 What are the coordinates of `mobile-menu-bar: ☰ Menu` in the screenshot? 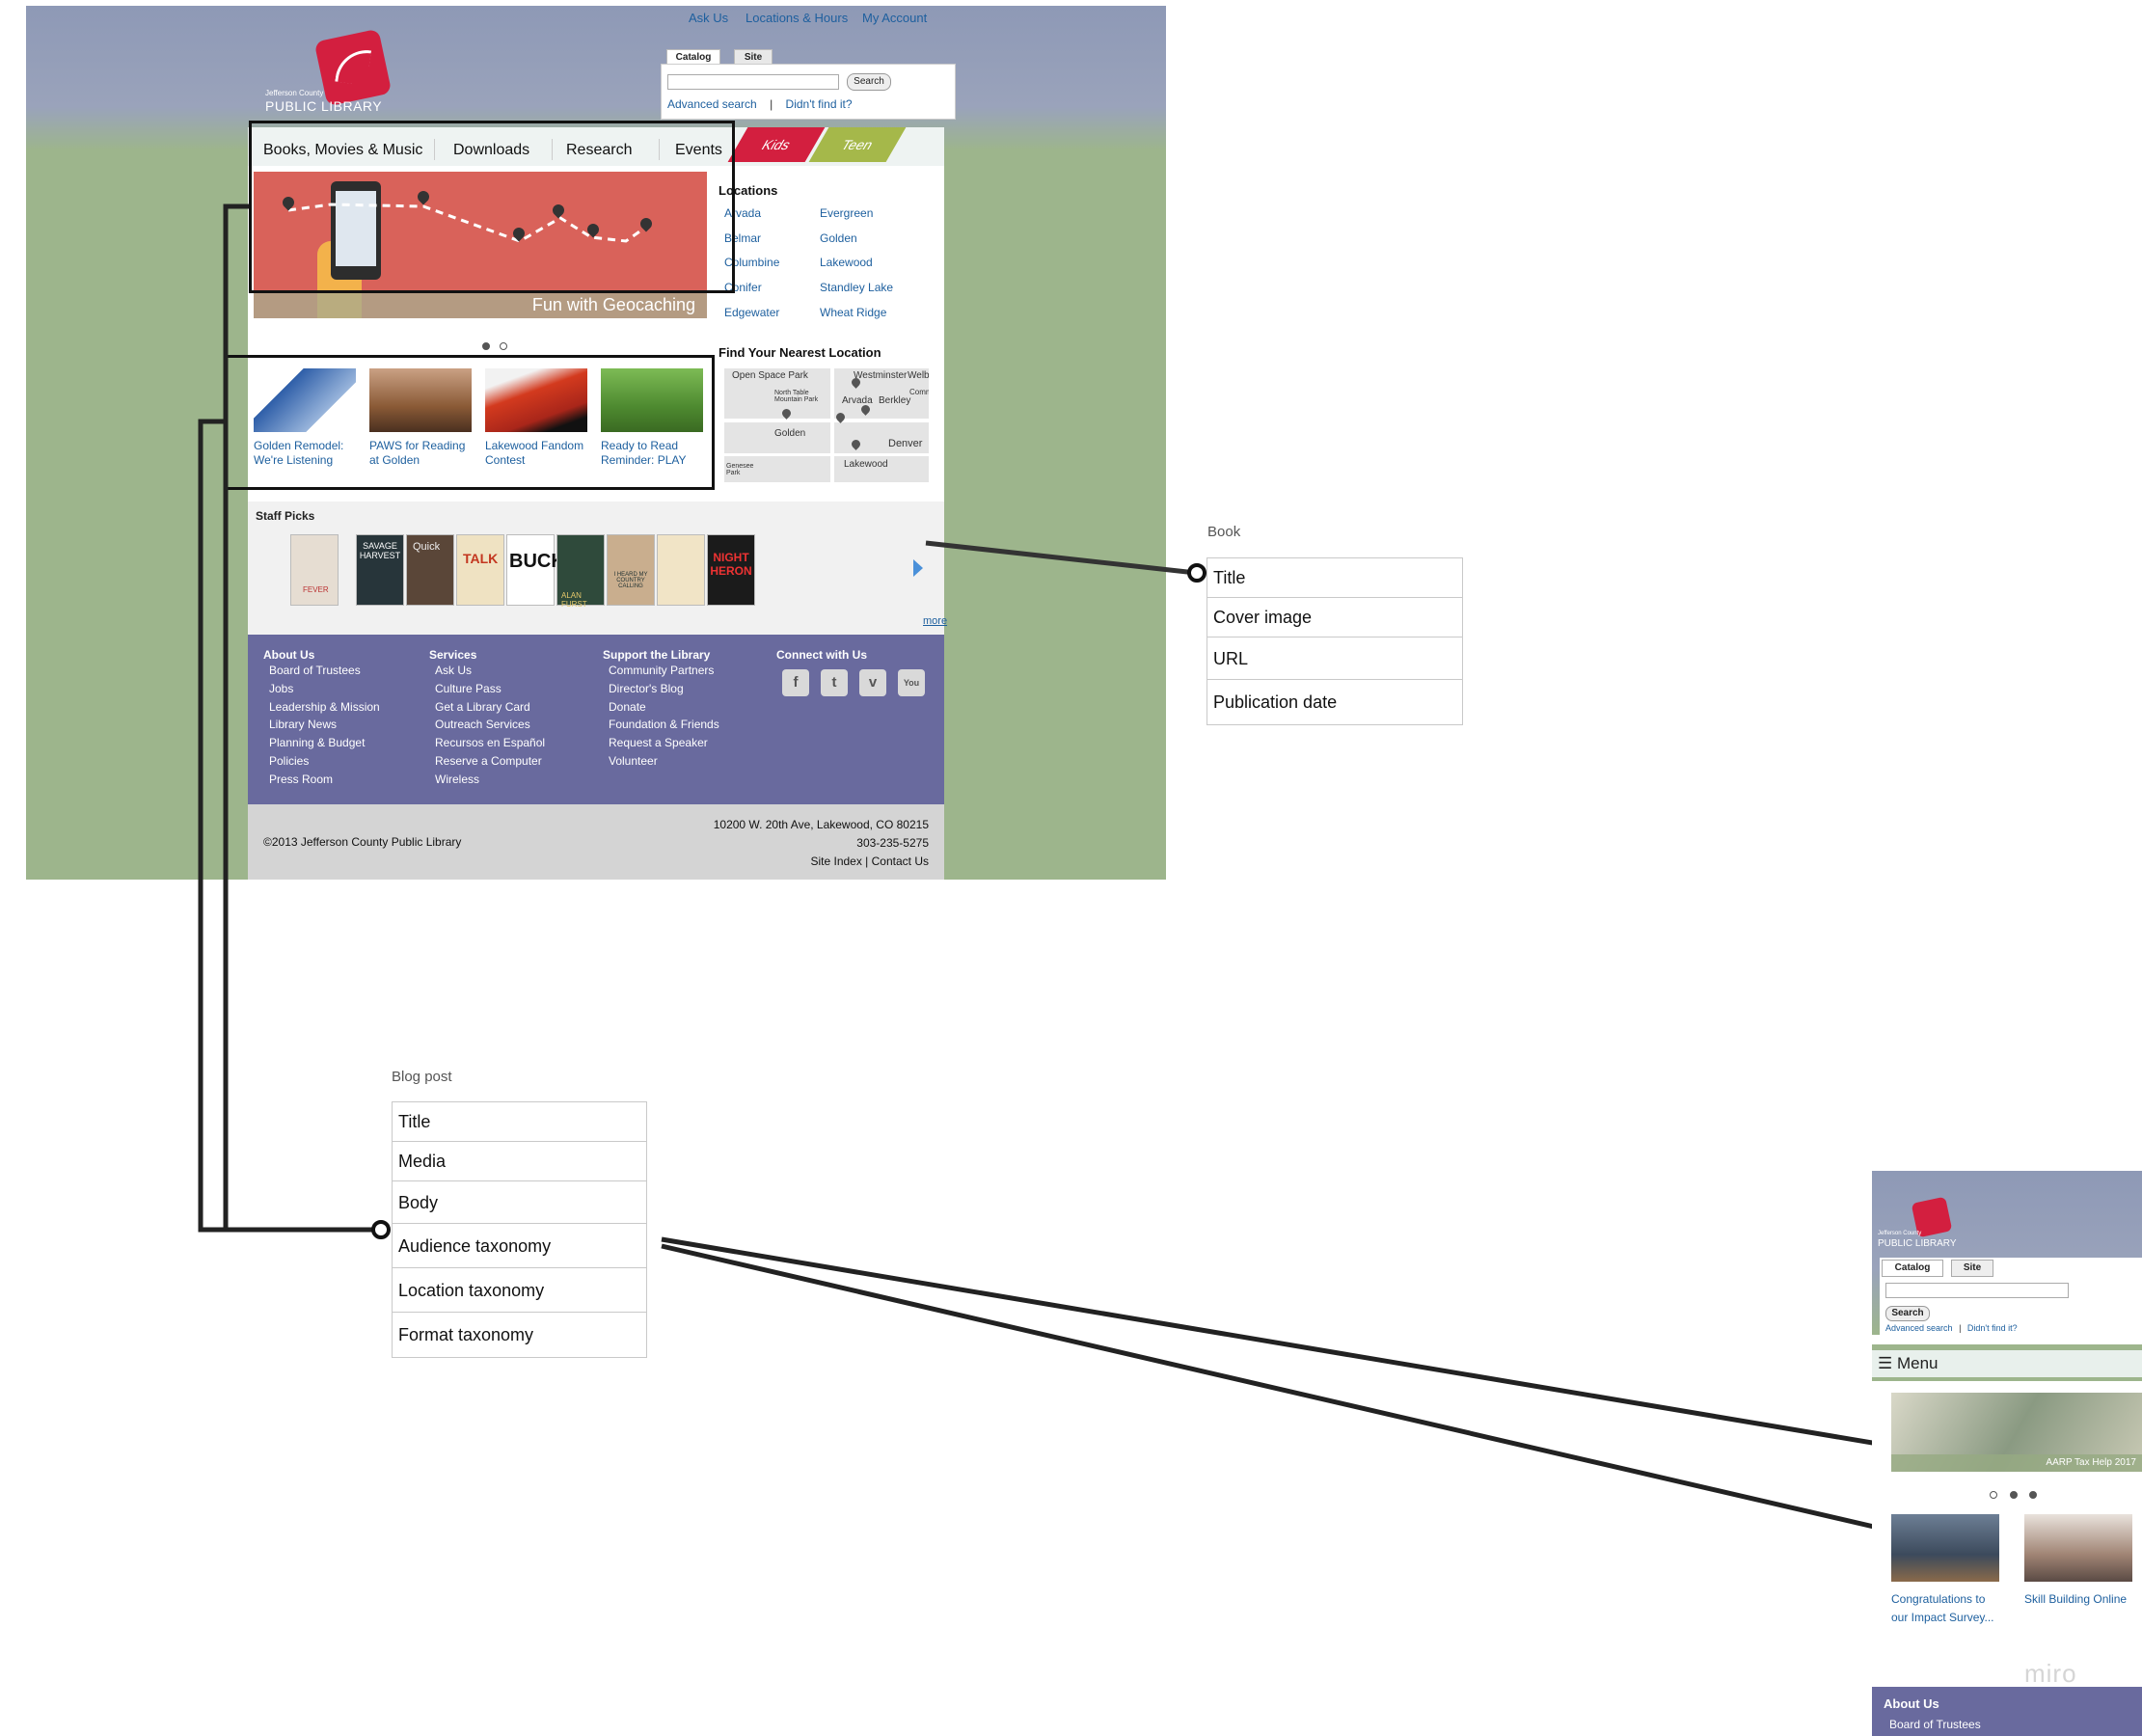 It's located at (2007, 1365).